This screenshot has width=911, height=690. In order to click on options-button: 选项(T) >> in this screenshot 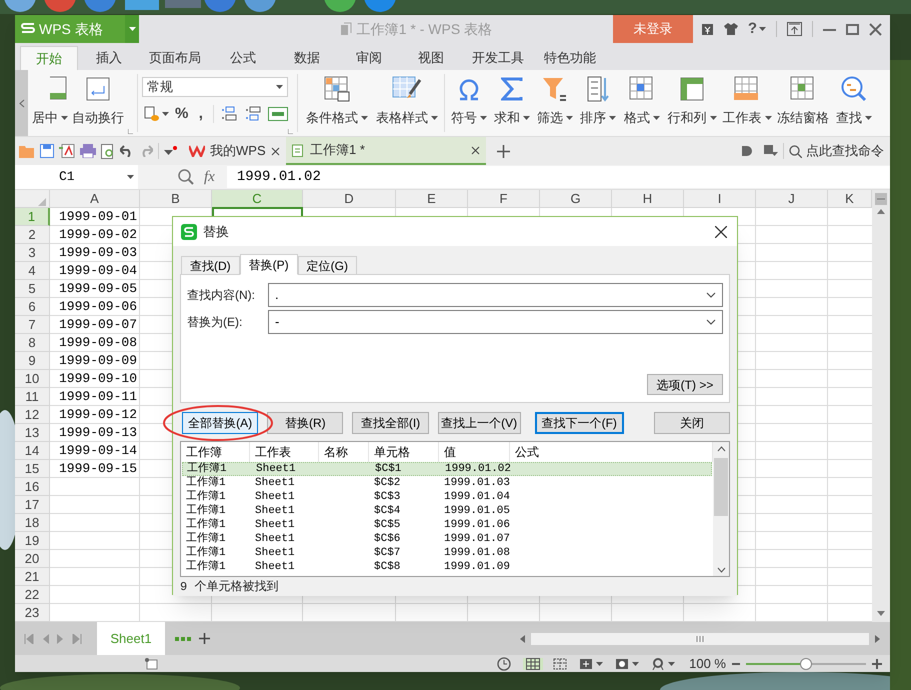, I will do `click(685, 384)`.